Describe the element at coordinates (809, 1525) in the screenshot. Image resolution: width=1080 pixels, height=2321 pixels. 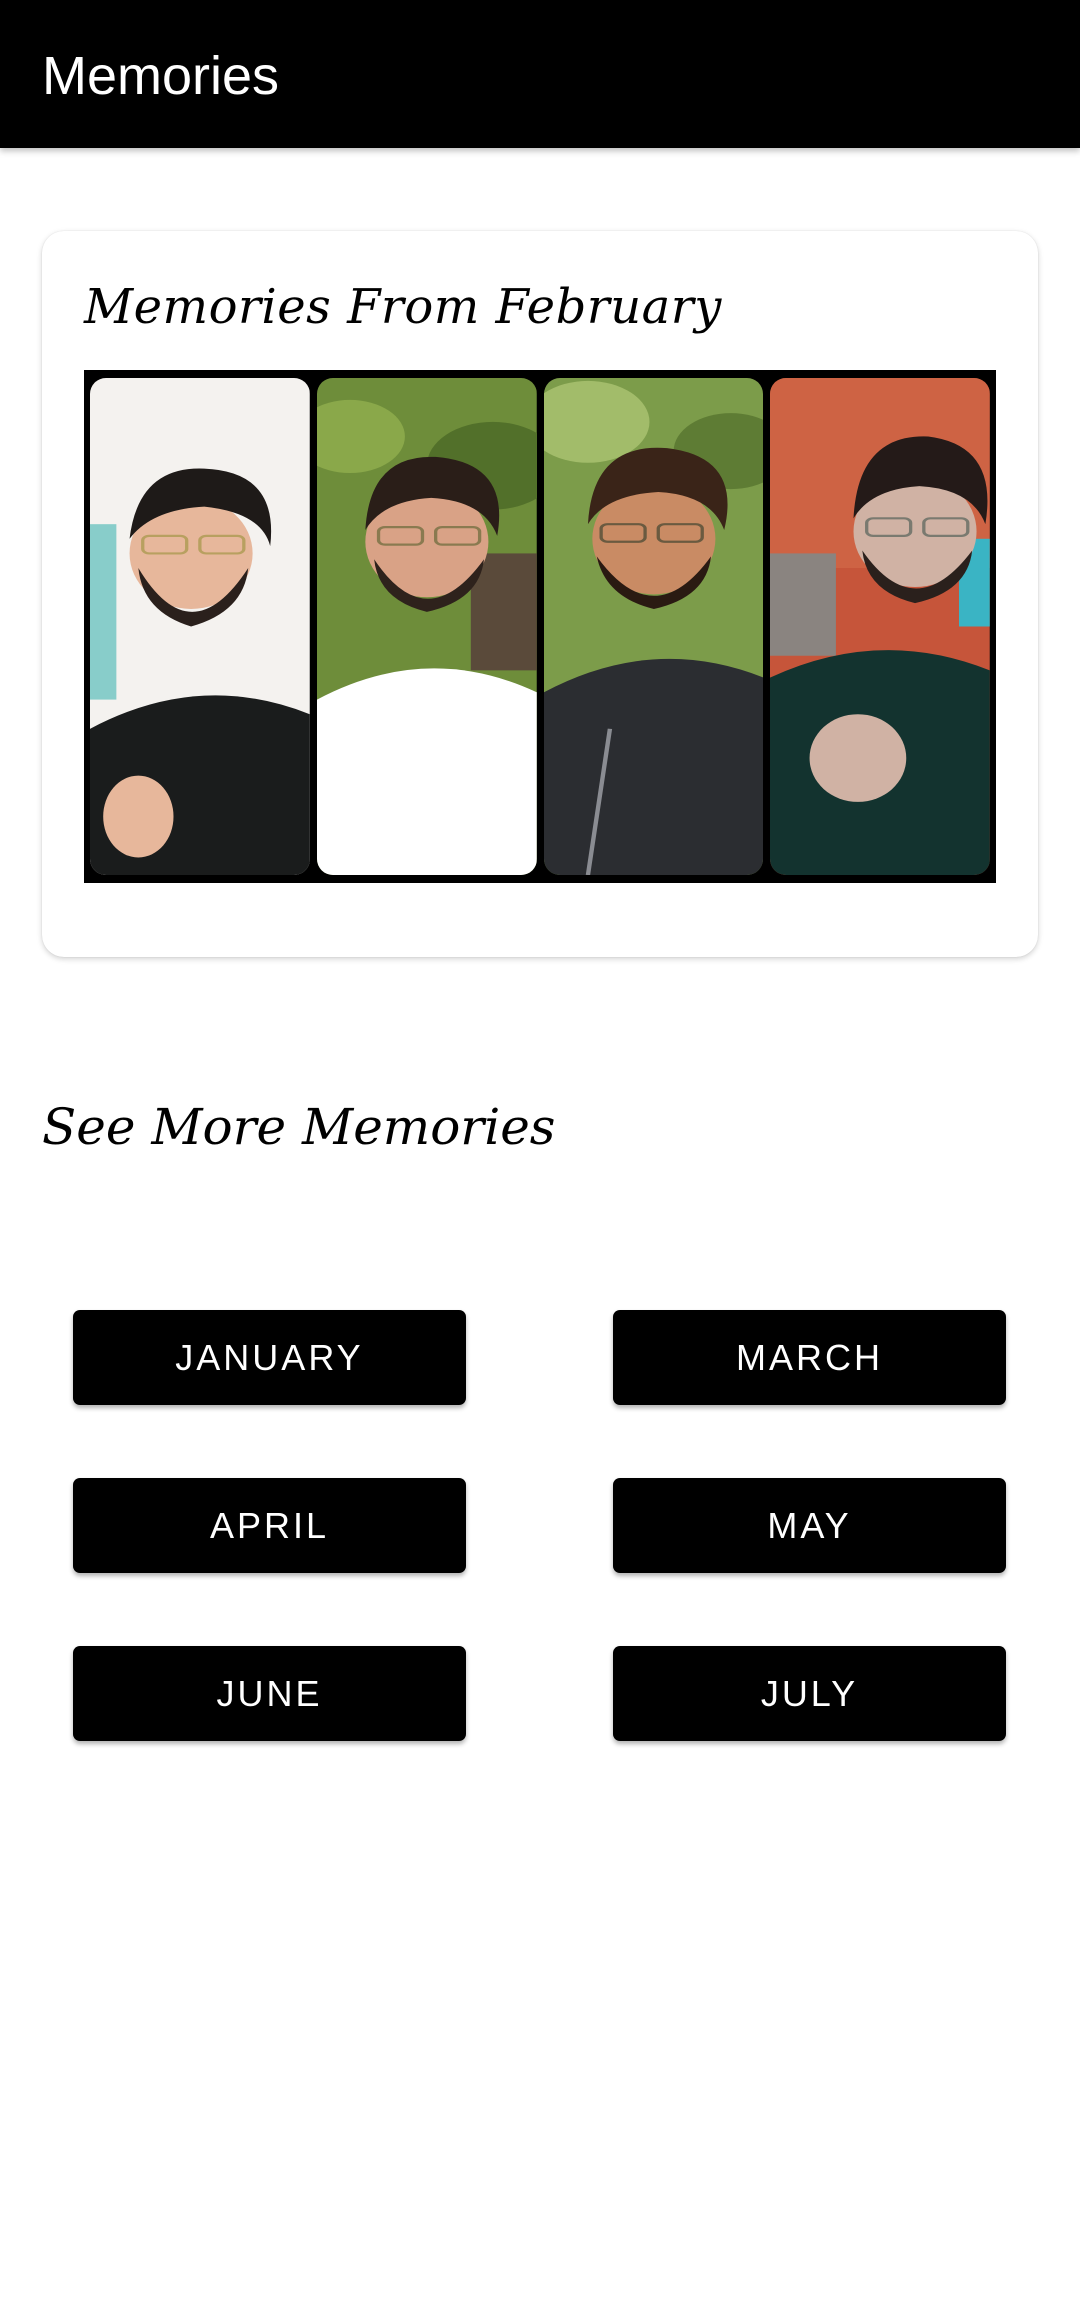
I see `may-button: MAY` at that location.